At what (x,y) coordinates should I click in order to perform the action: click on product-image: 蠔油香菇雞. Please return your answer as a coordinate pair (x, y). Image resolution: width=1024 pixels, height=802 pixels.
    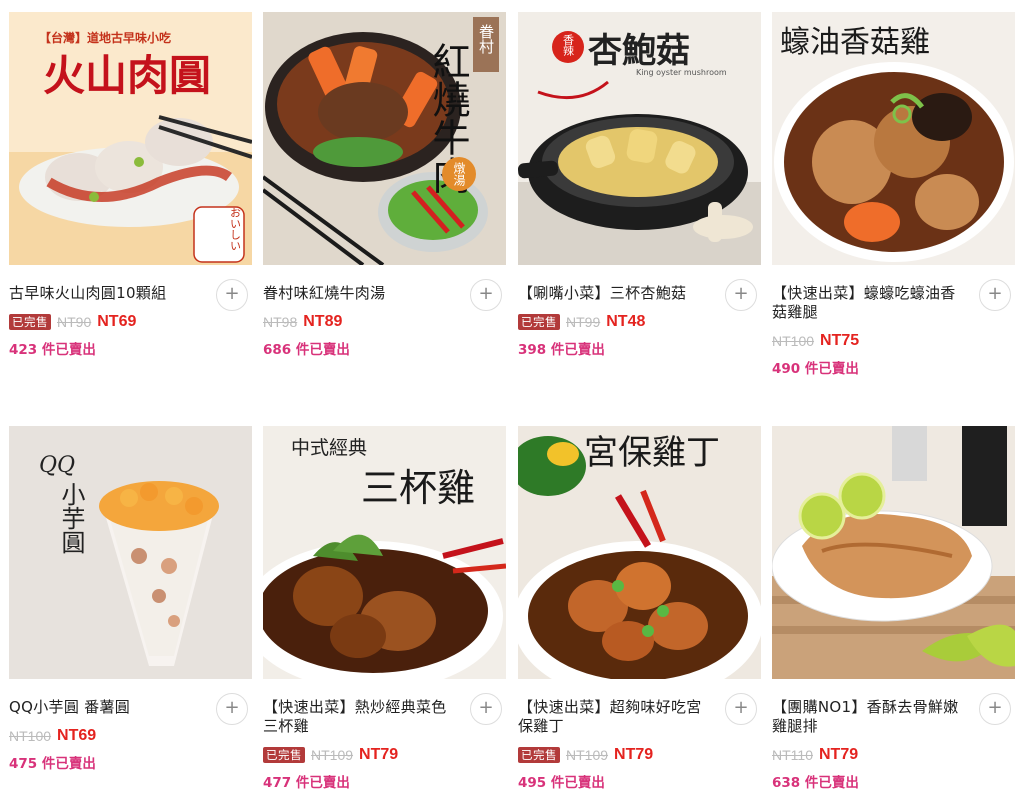
    Looking at the image, I should click on (893, 138).